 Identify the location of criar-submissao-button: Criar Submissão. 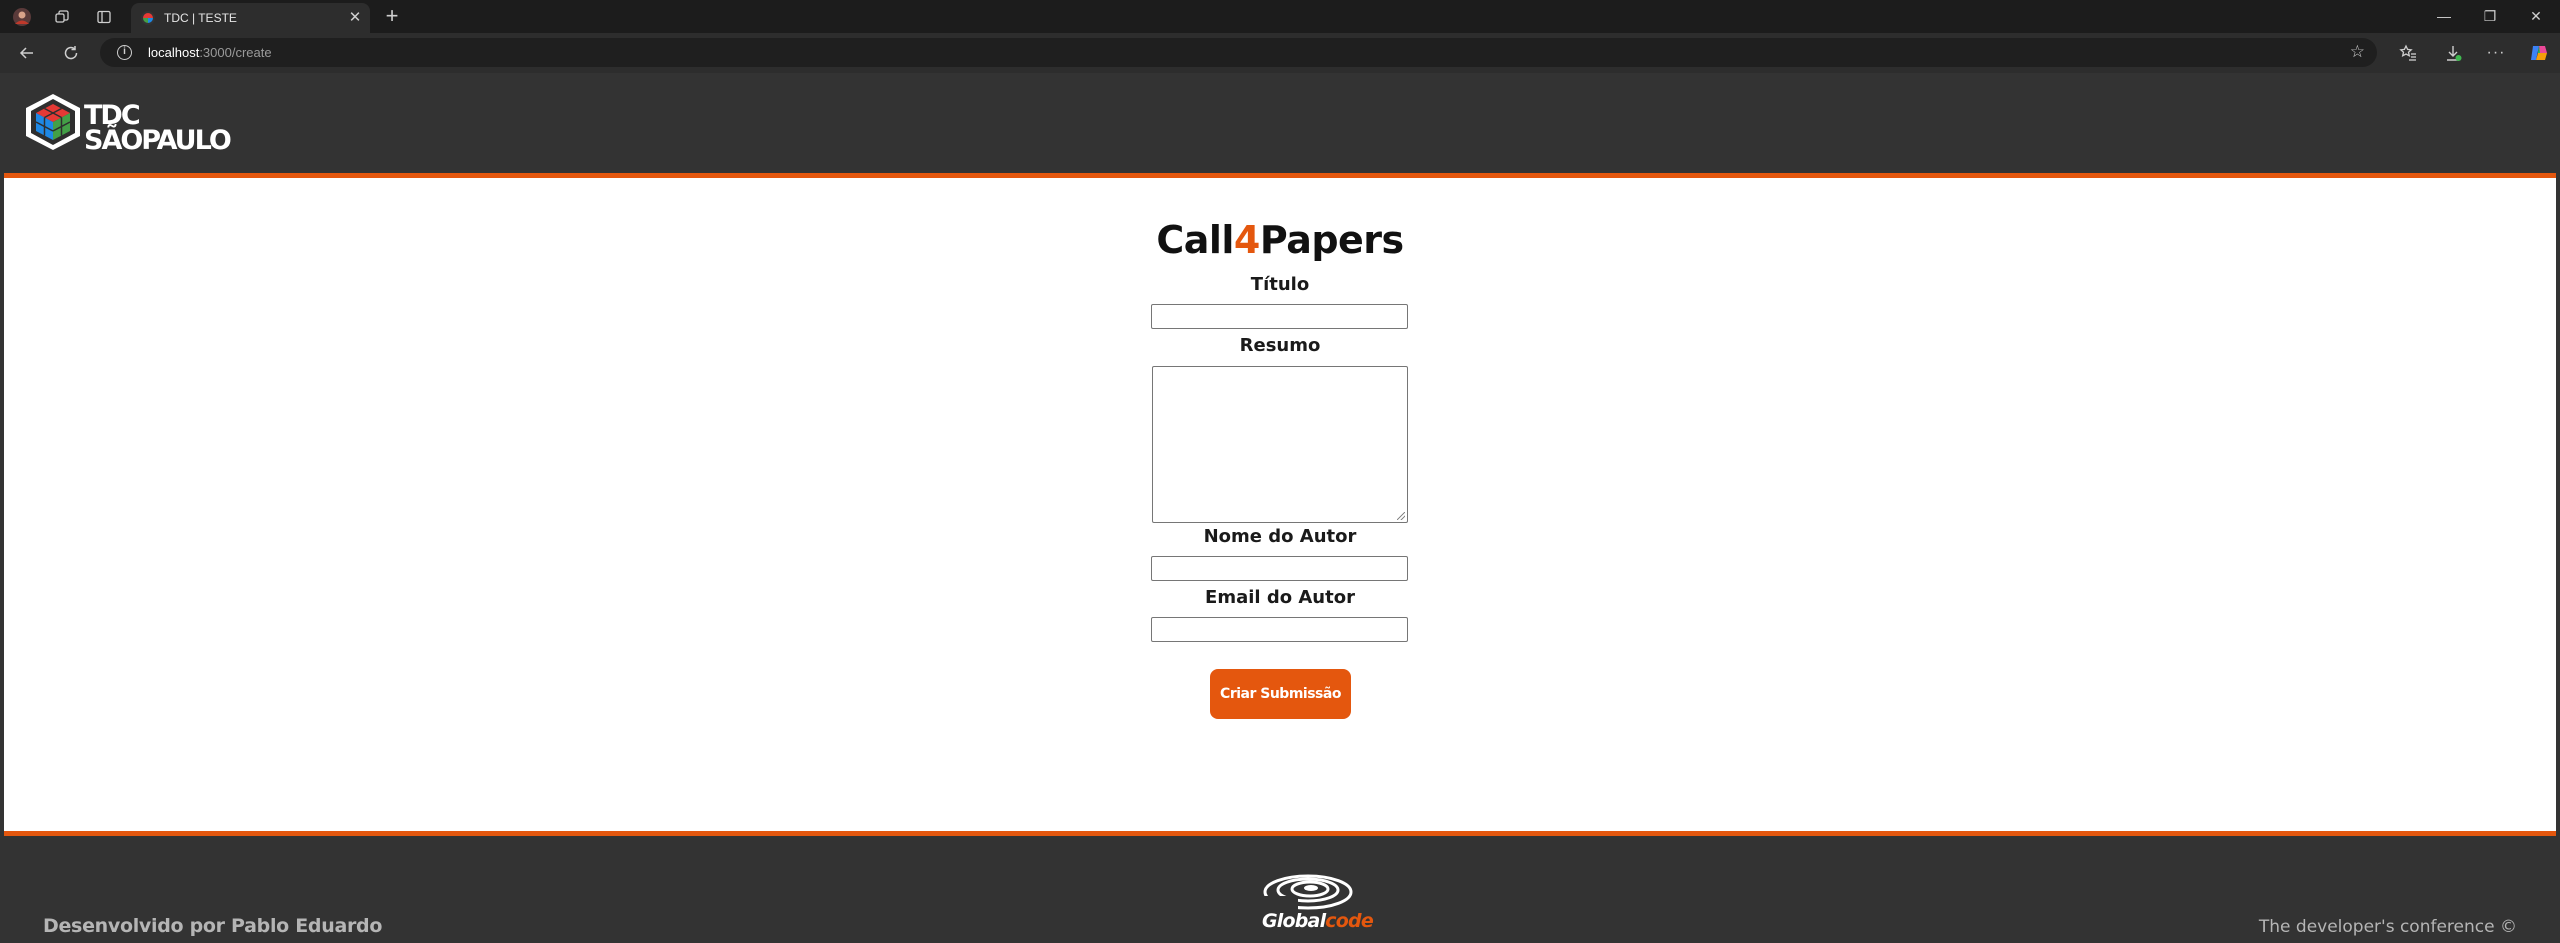
(1280, 694).